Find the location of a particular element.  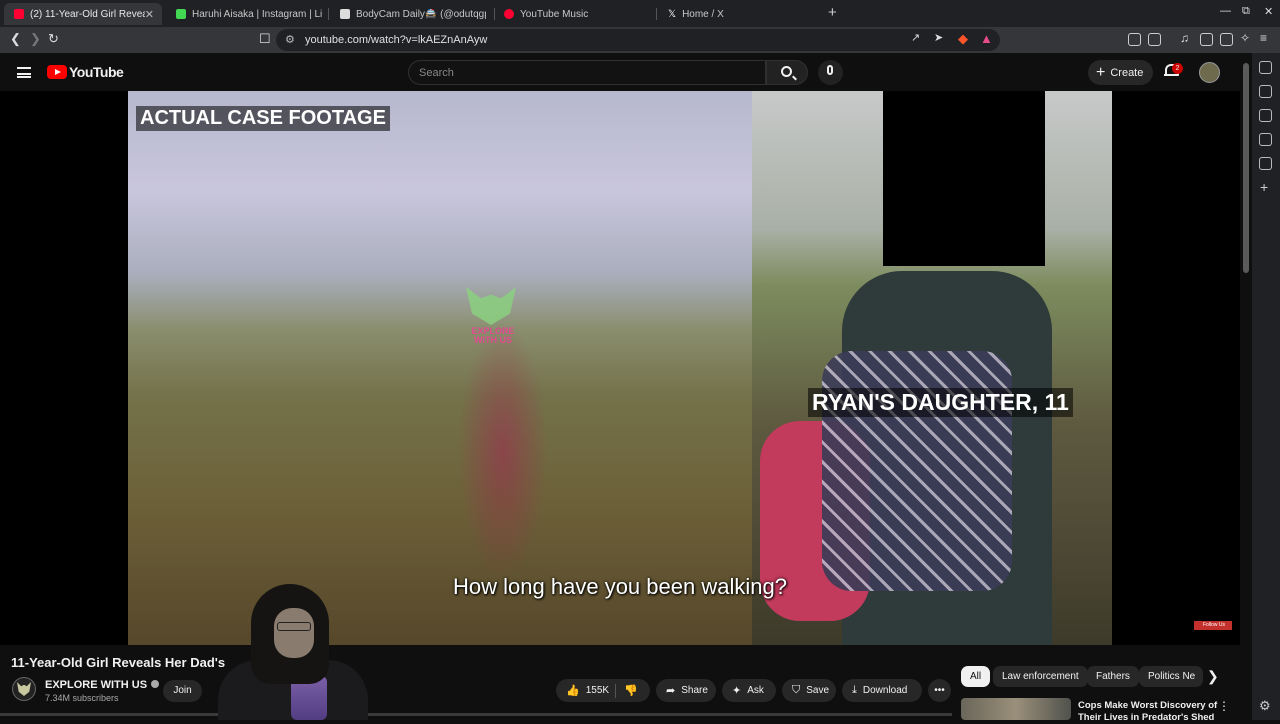

channel-watermark-logo: EXPLORE WITH US is located at coordinates (493, 320).